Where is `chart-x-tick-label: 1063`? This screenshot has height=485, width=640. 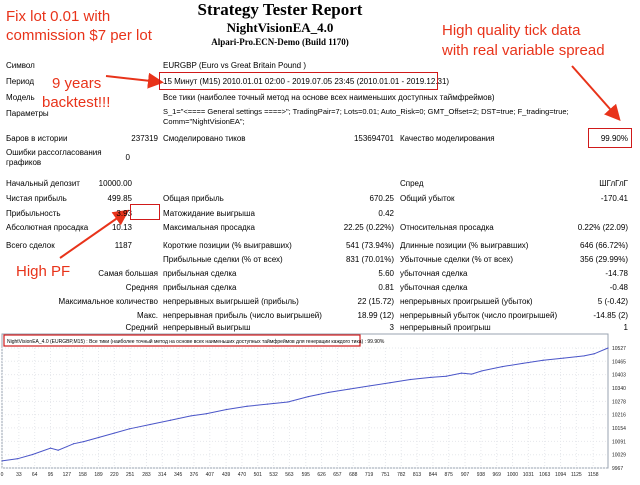 chart-x-tick-label: 1063 is located at coordinates (544, 475).